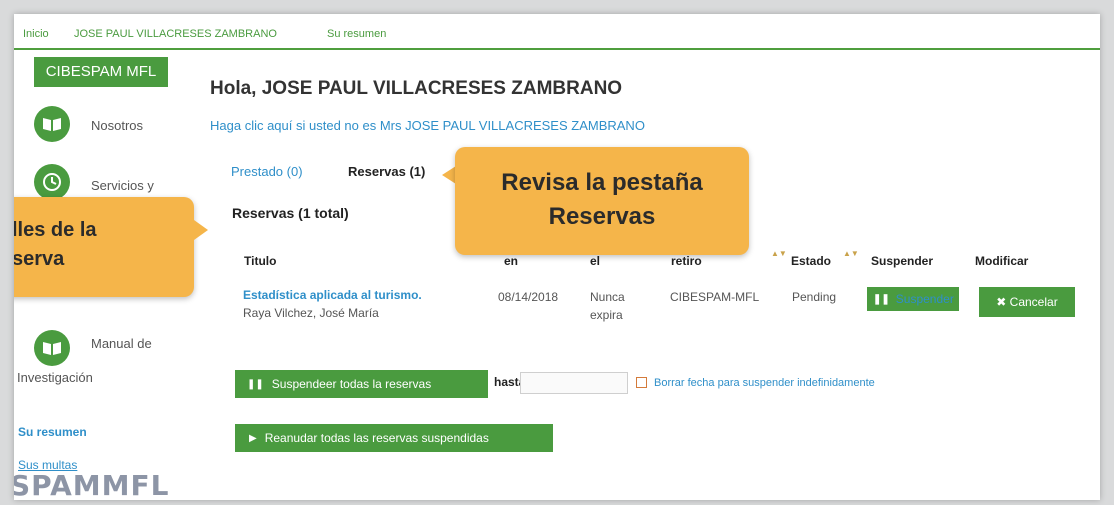 This screenshot has width=1114, height=505. What do you see at coordinates (602, 182) in the screenshot?
I see `callout-text-line1: Revisa la pestaña` at bounding box center [602, 182].